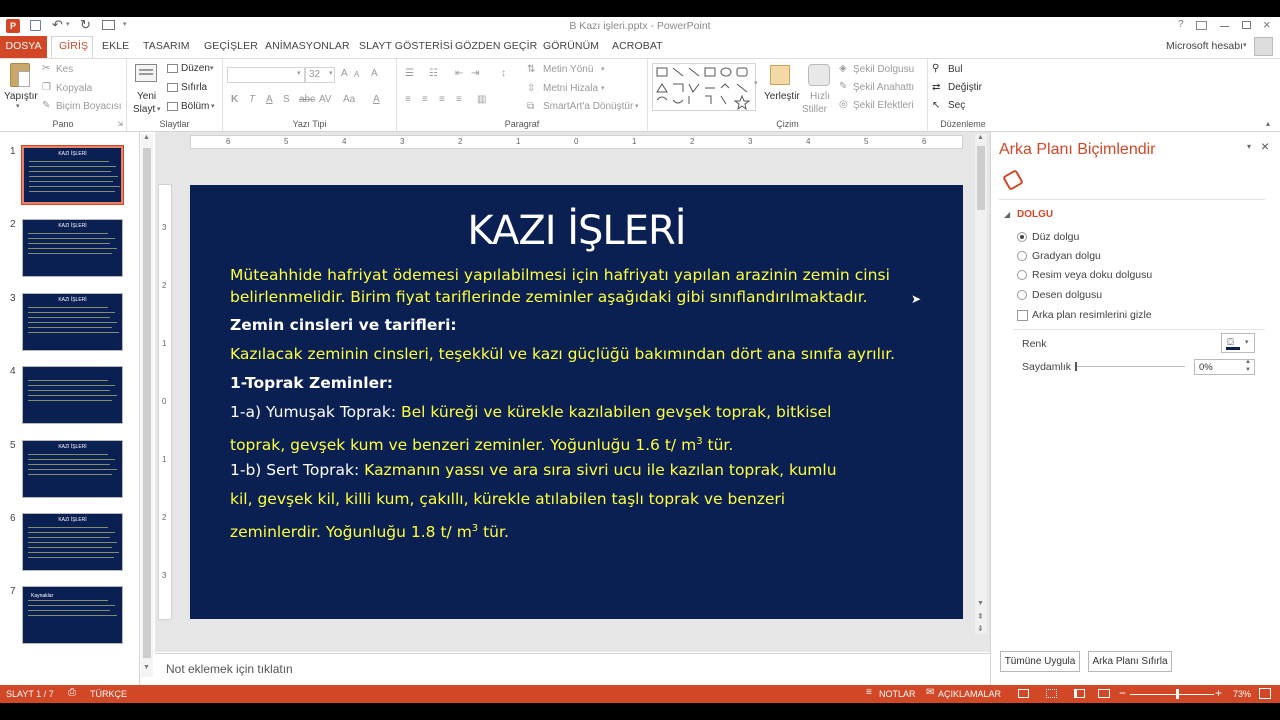  I want to click on decrease-indent-icon: ⇤, so click(459, 73).